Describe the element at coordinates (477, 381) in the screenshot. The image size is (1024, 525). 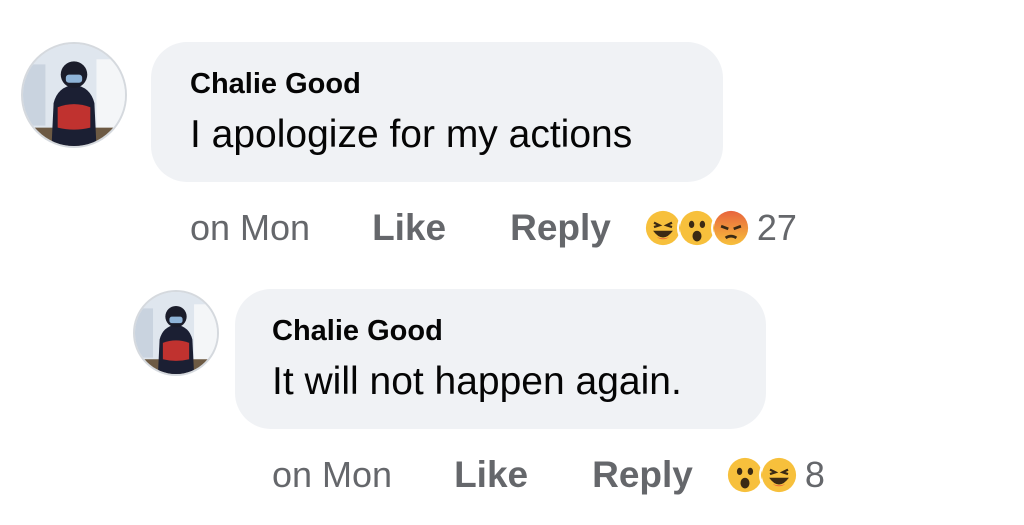
I see `comment-text: It will not happen again.` at that location.